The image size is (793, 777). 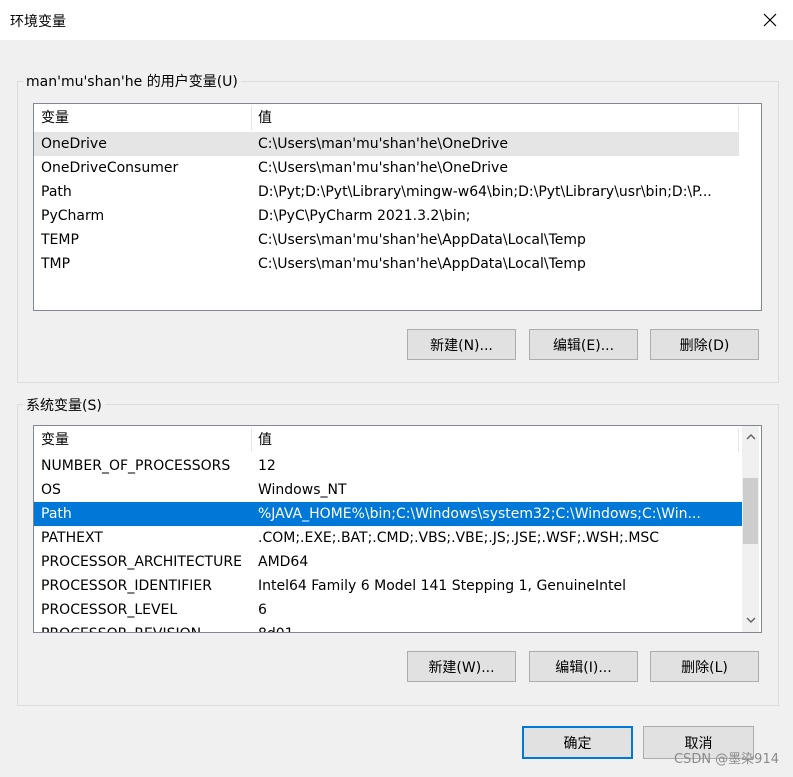 What do you see at coordinates (388, 562) in the screenshot?
I see `table-row: PROCESSOR_ARCHITECTURE AMD64` at bounding box center [388, 562].